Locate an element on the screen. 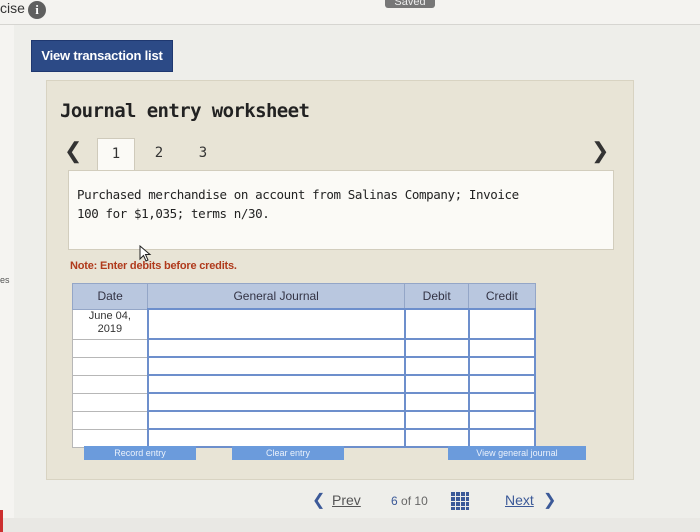 This screenshot has width=700, height=532. total-pages-number: 10 is located at coordinates (421, 501).